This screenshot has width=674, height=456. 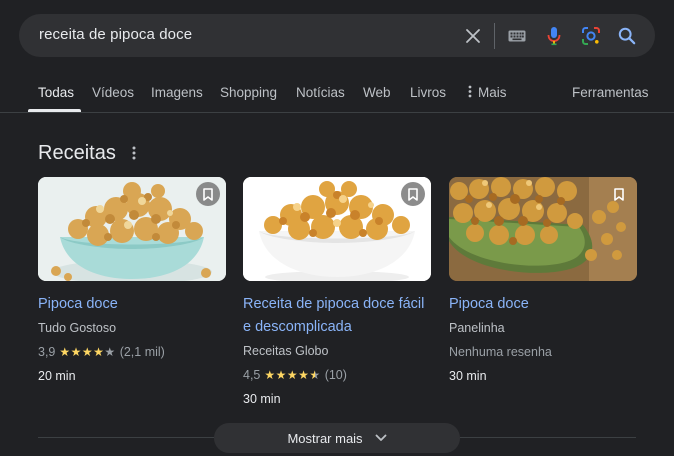 I want to click on search-input: receita de pipoca doce, so click(x=115, y=34).